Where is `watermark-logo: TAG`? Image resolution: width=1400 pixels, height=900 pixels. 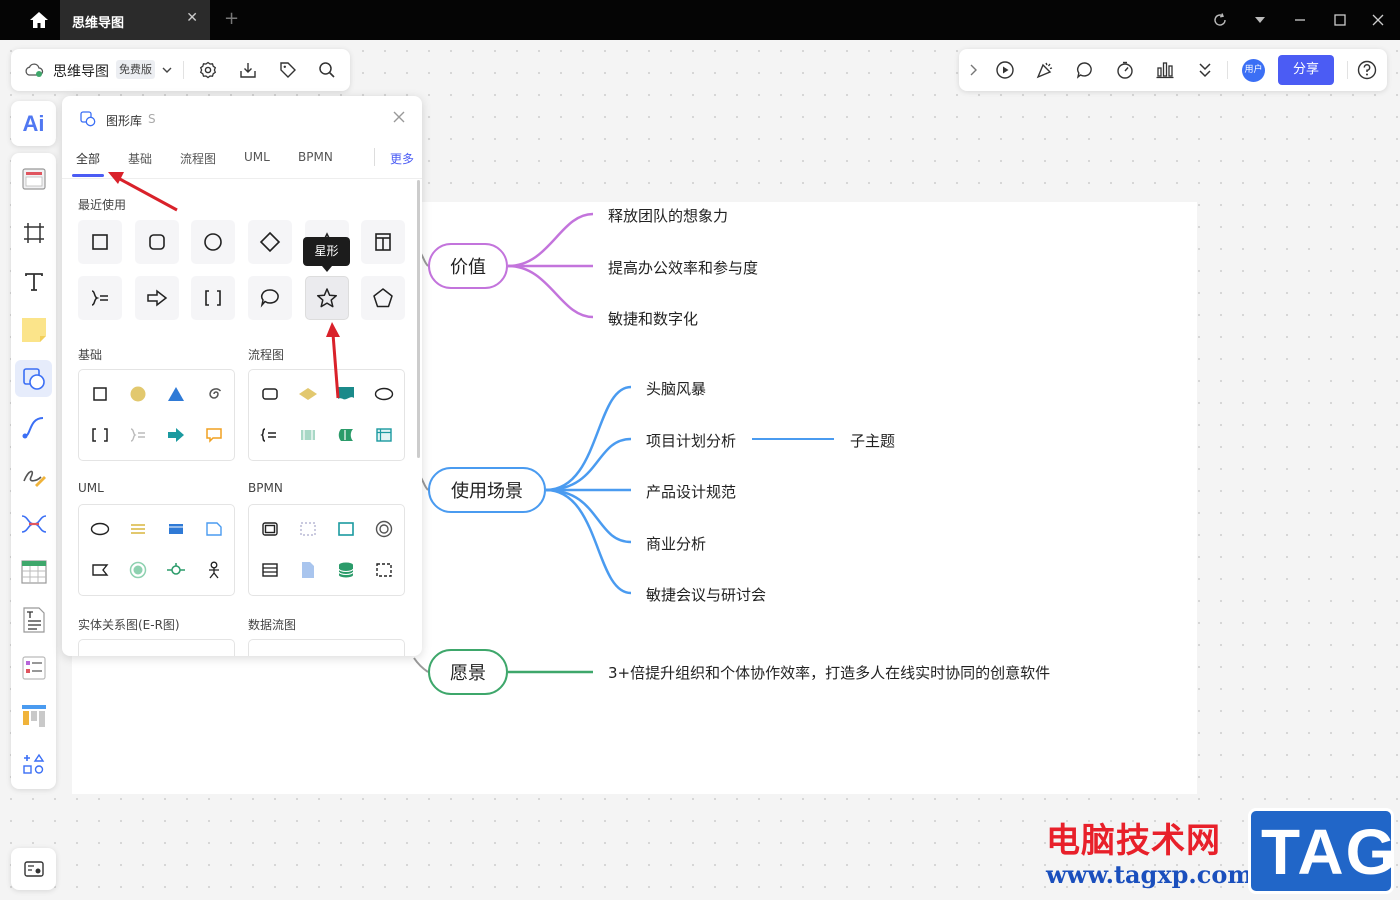 watermark-logo: TAG is located at coordinates (1323, 851).